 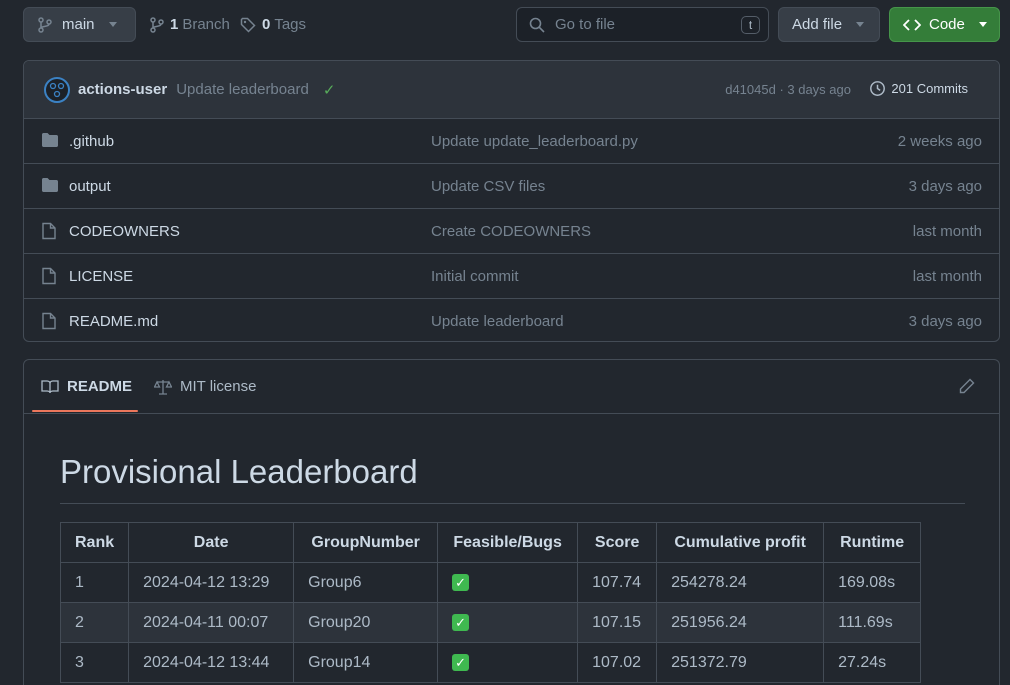 I want to click on rank-cell: 2, so click(x=94, y=622).